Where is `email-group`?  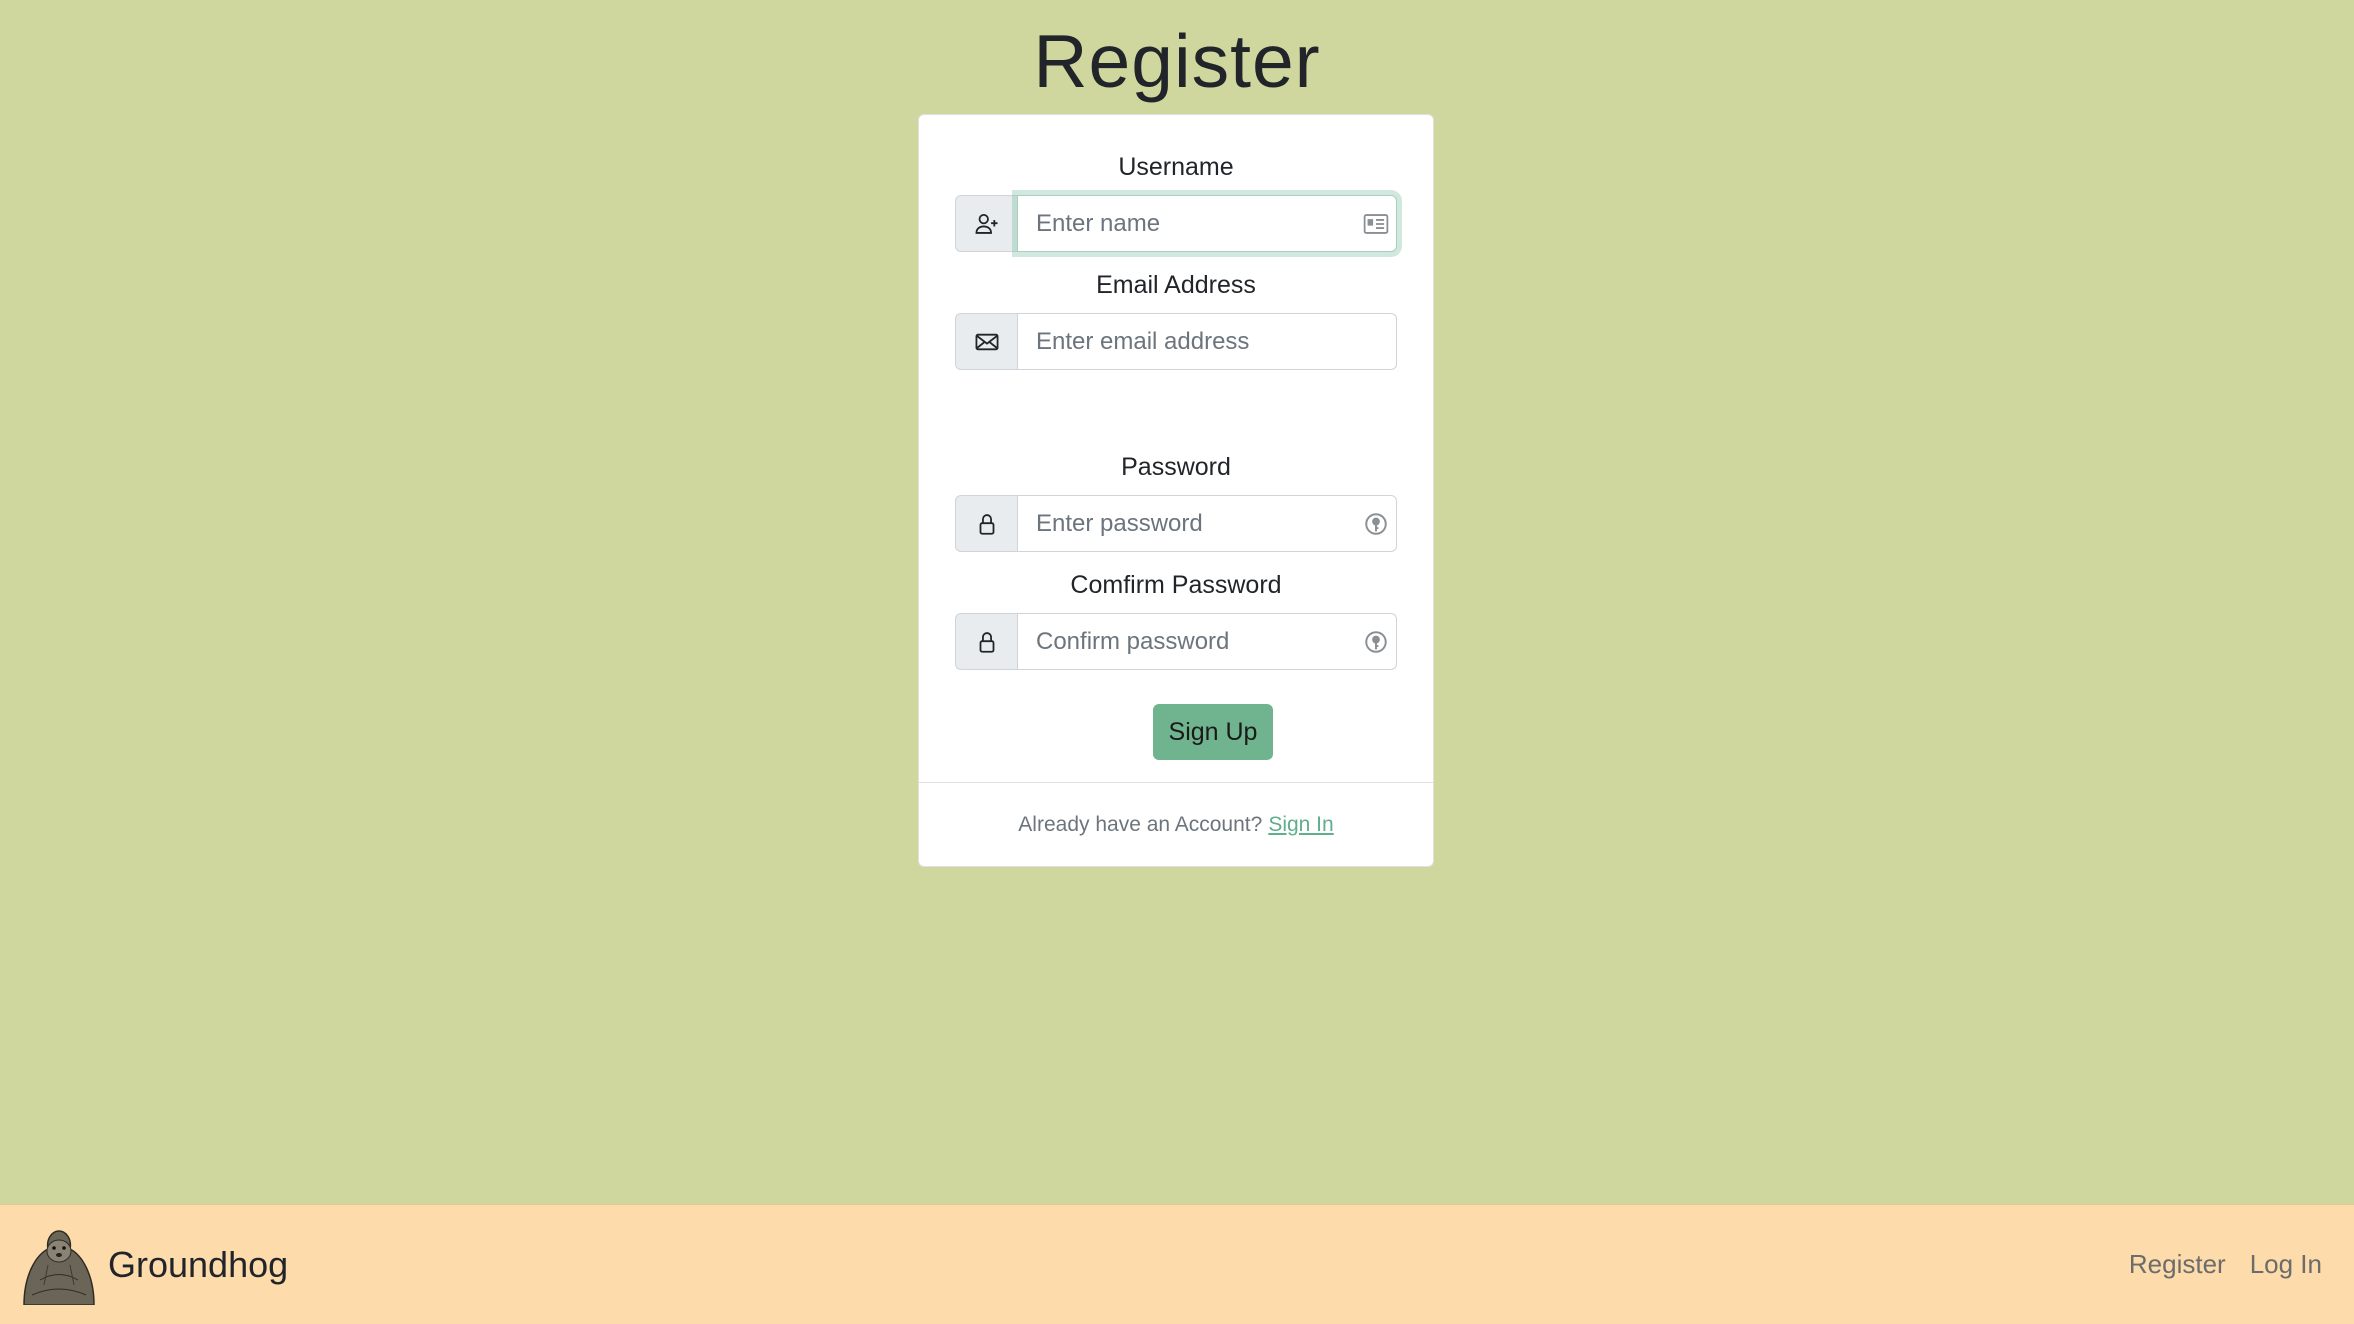 email-group is located at coordinates (1176, 341).